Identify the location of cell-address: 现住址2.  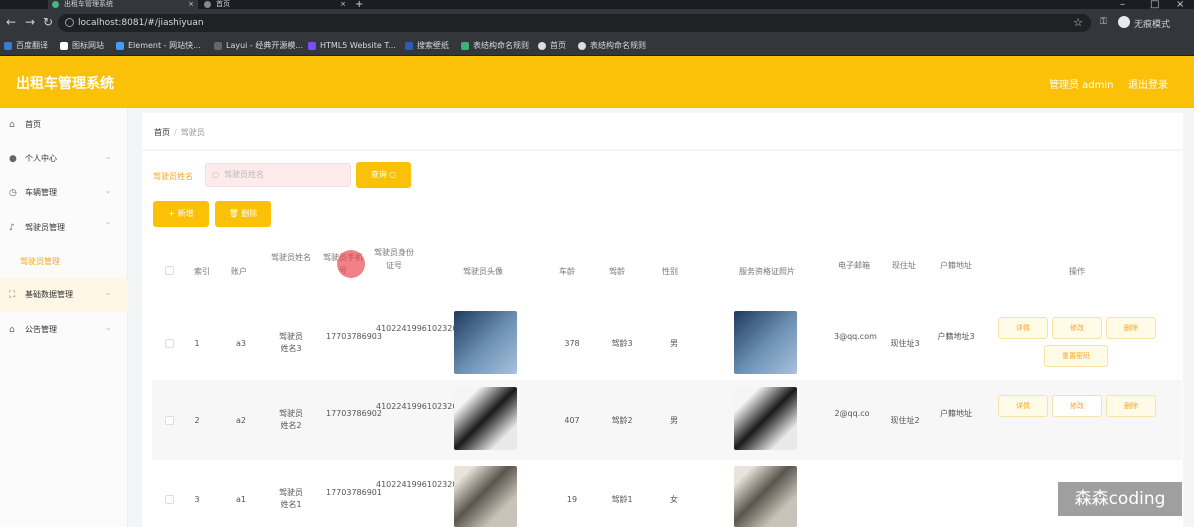
(905, 420).